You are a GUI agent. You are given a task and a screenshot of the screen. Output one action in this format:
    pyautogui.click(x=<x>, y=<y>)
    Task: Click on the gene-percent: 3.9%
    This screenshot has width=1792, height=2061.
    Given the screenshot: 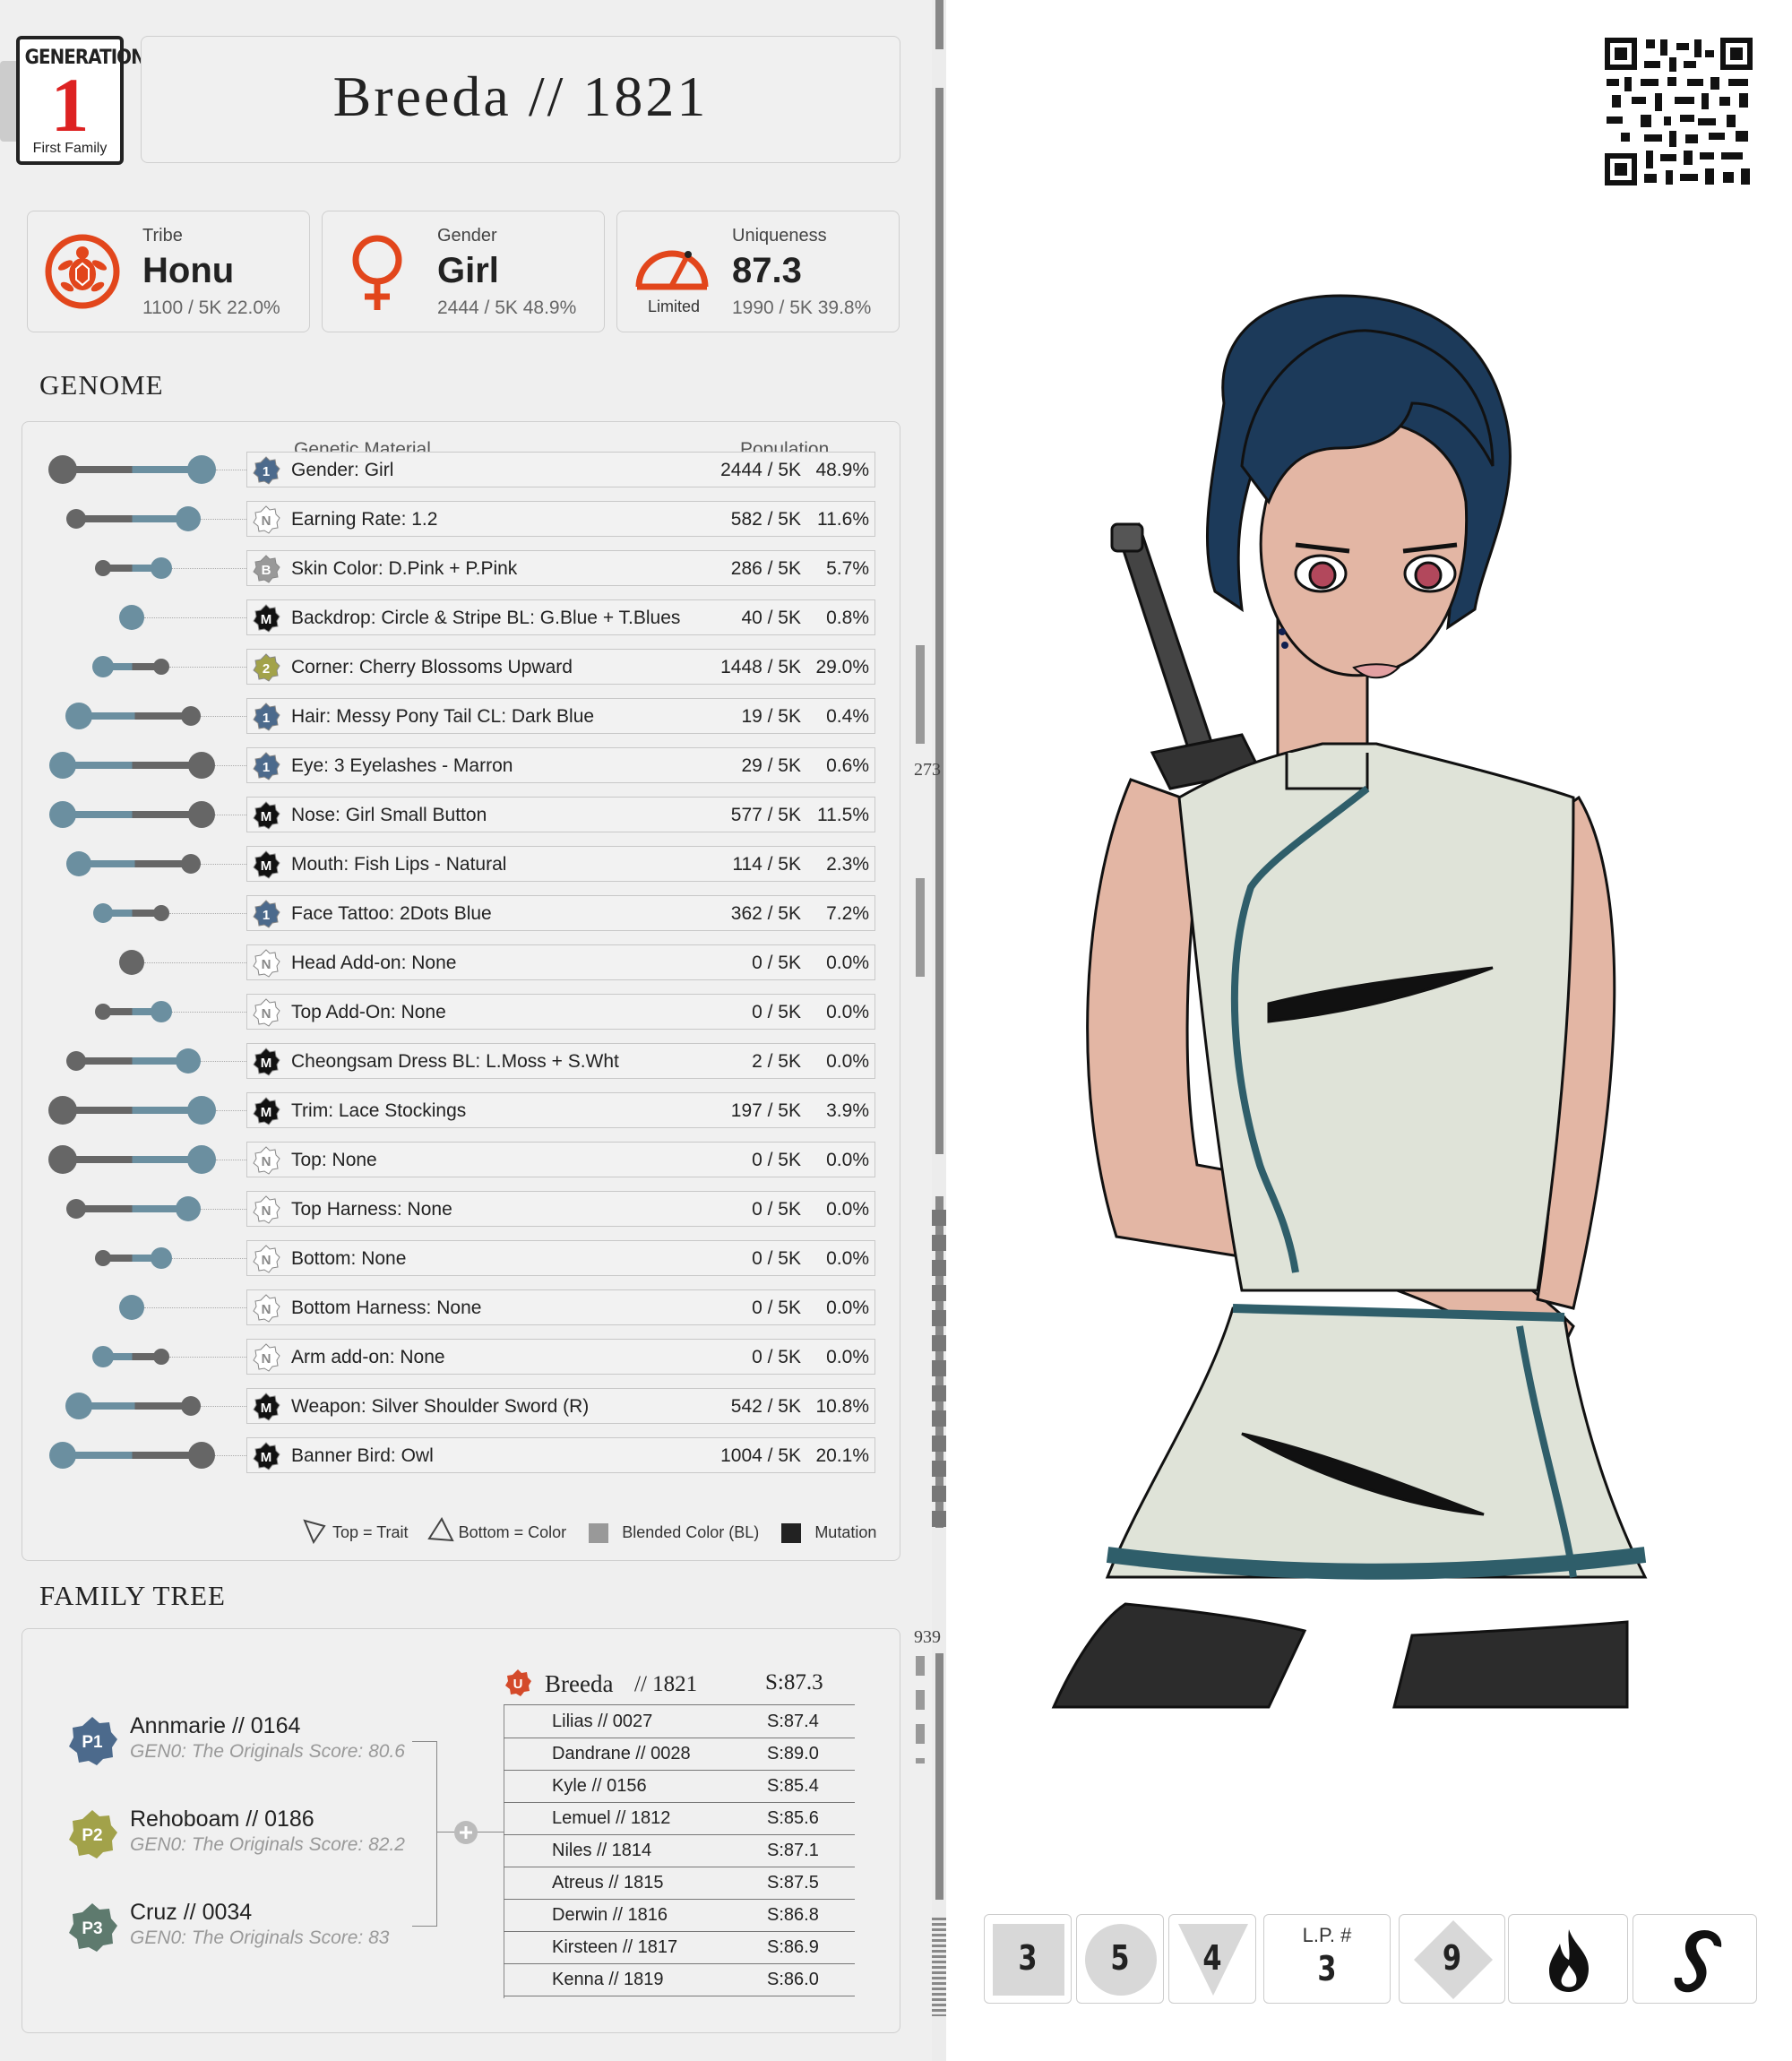 What is the action you would take?
    pyautogui.click(x=848, y=1110)
    